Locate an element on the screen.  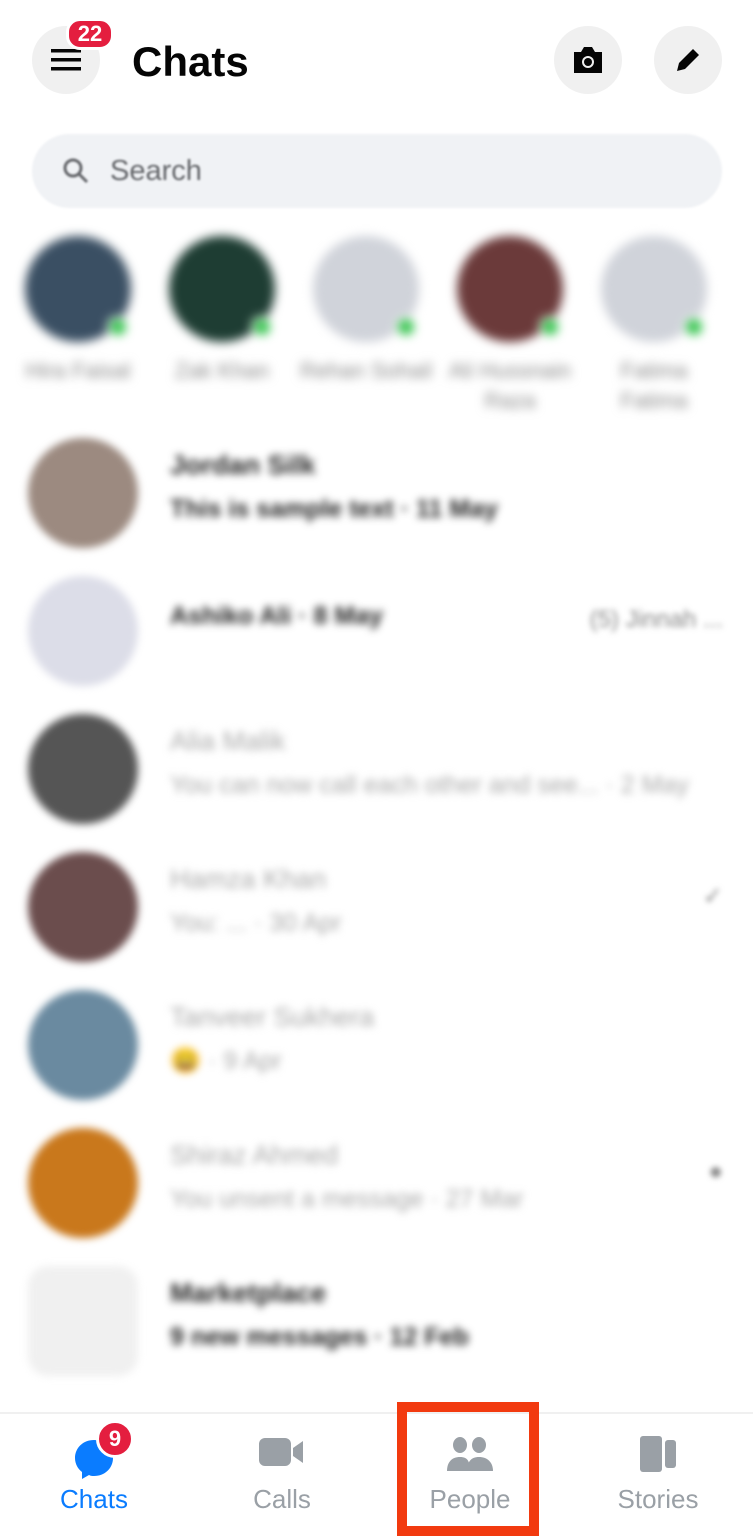
chat-preview: 9 new messages · 12 Feb is located at coordinates (319, 1337).